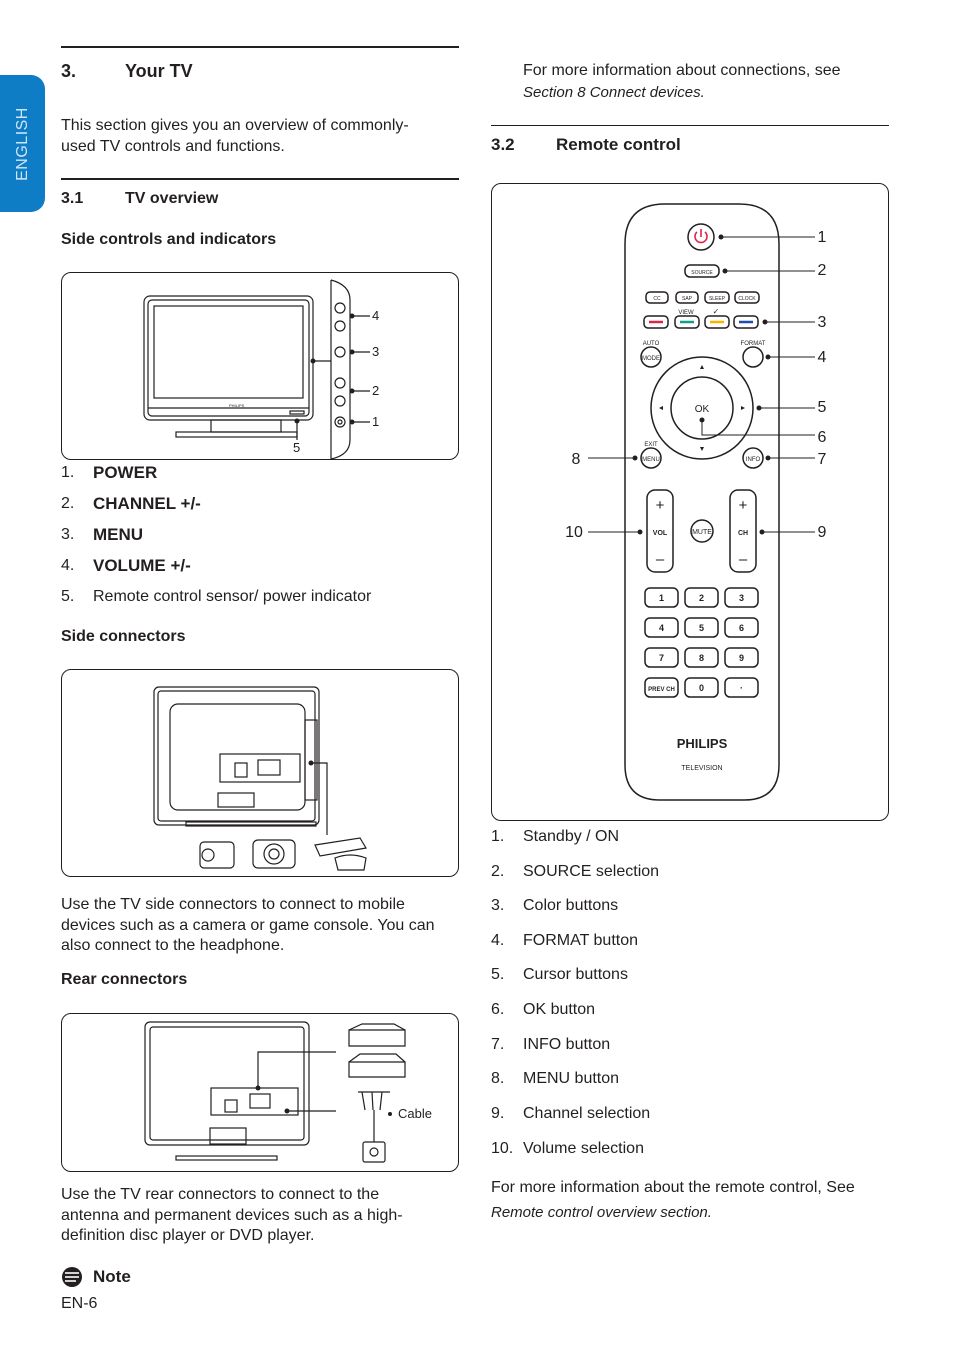 This screenshot has width=954, height=1350. What do you see at coordinates (651, 460) in the screenshot?
I see `menu-label: MENU` at bounding box center [651, 460].